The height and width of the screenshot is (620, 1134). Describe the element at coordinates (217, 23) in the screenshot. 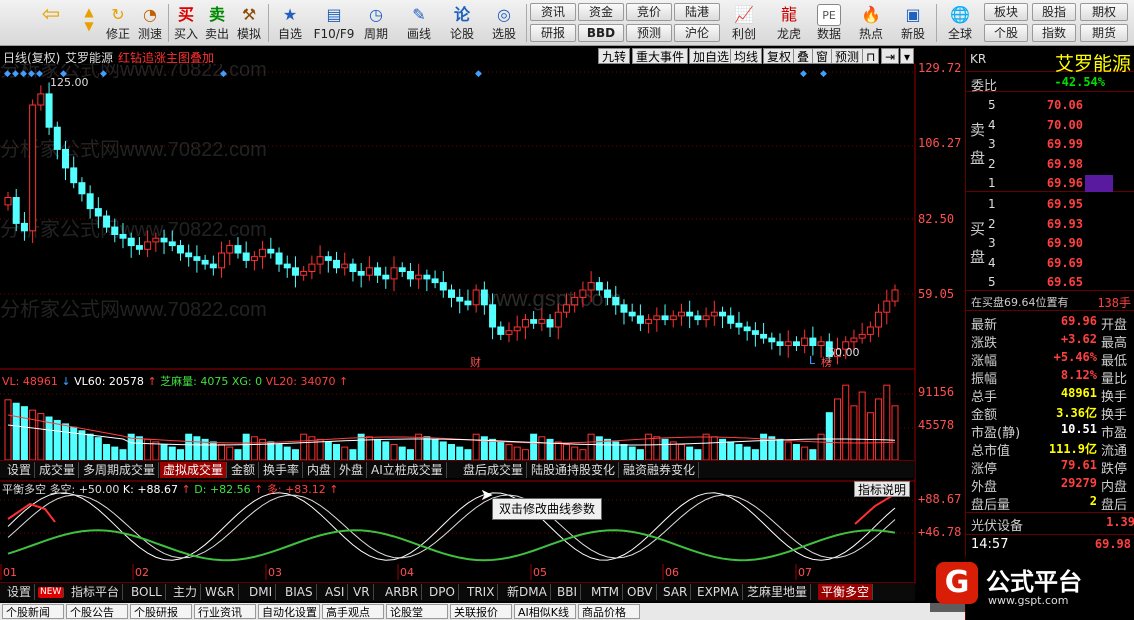

I see `sell-button: 卖 卖出` at that location.